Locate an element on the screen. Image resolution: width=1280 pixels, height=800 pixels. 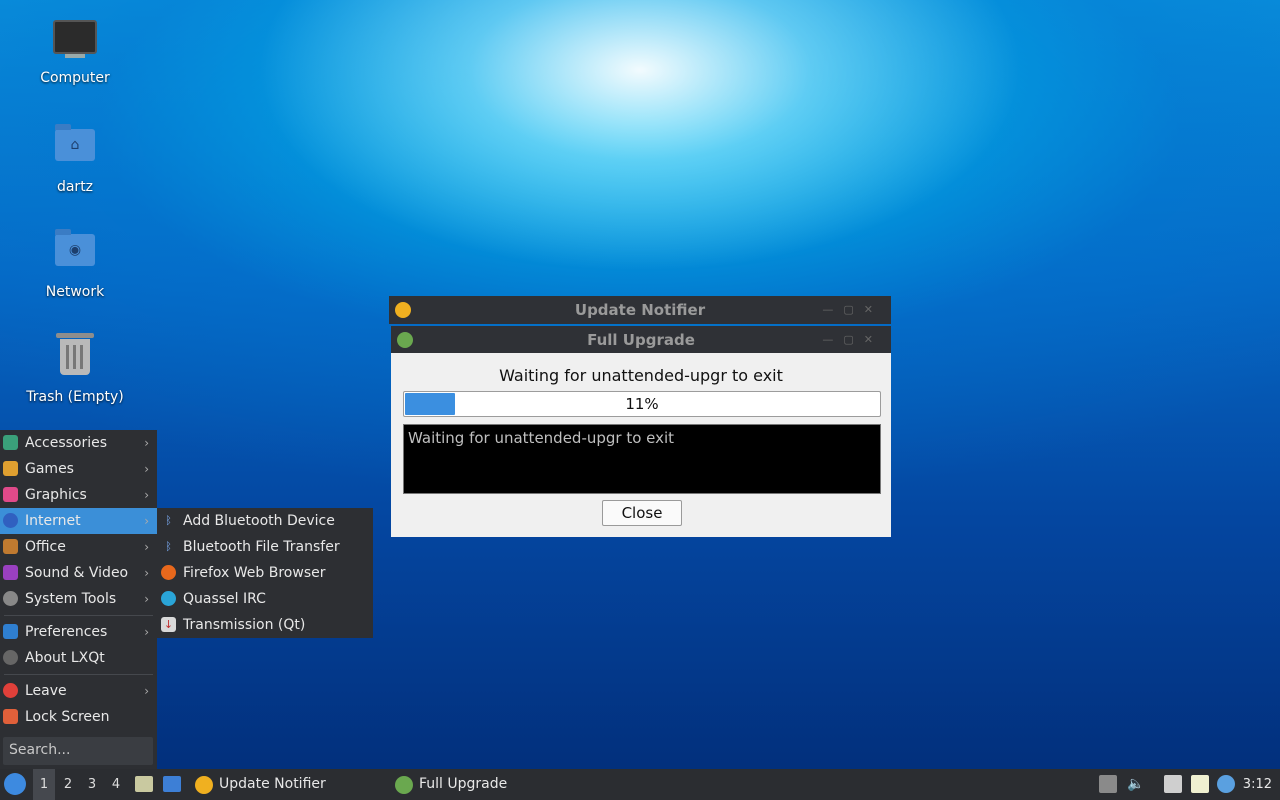
workspace-4: 4 is located at coordinates (116, 784).